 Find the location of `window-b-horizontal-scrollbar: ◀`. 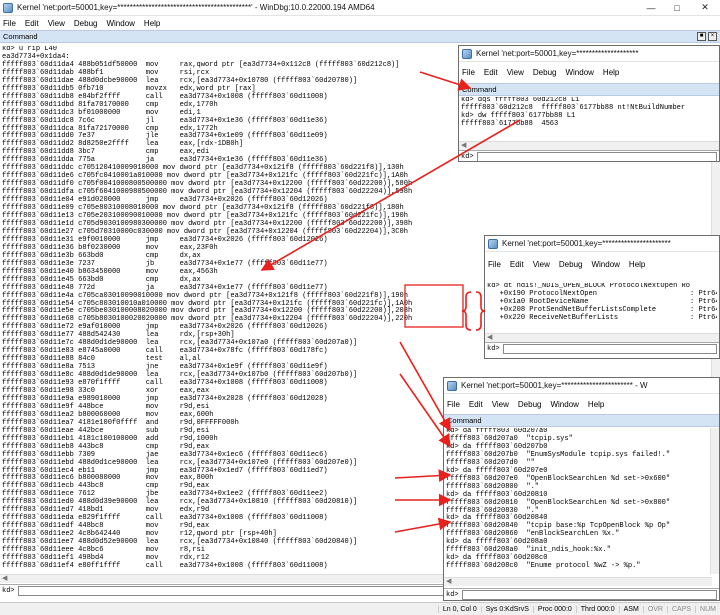

window-b-horizontal-scrollbar: ◀ is located at coordinates (602, 337).